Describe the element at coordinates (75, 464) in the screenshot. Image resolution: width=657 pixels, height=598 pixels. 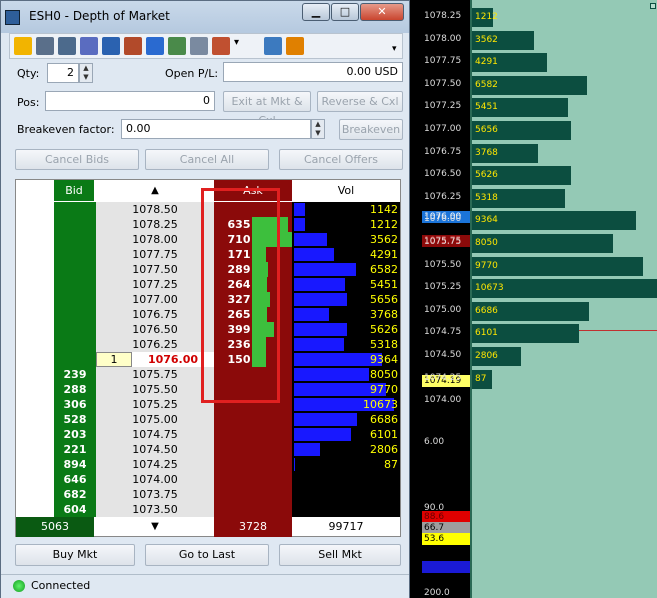
I see `bid-cell: 894` at that location.